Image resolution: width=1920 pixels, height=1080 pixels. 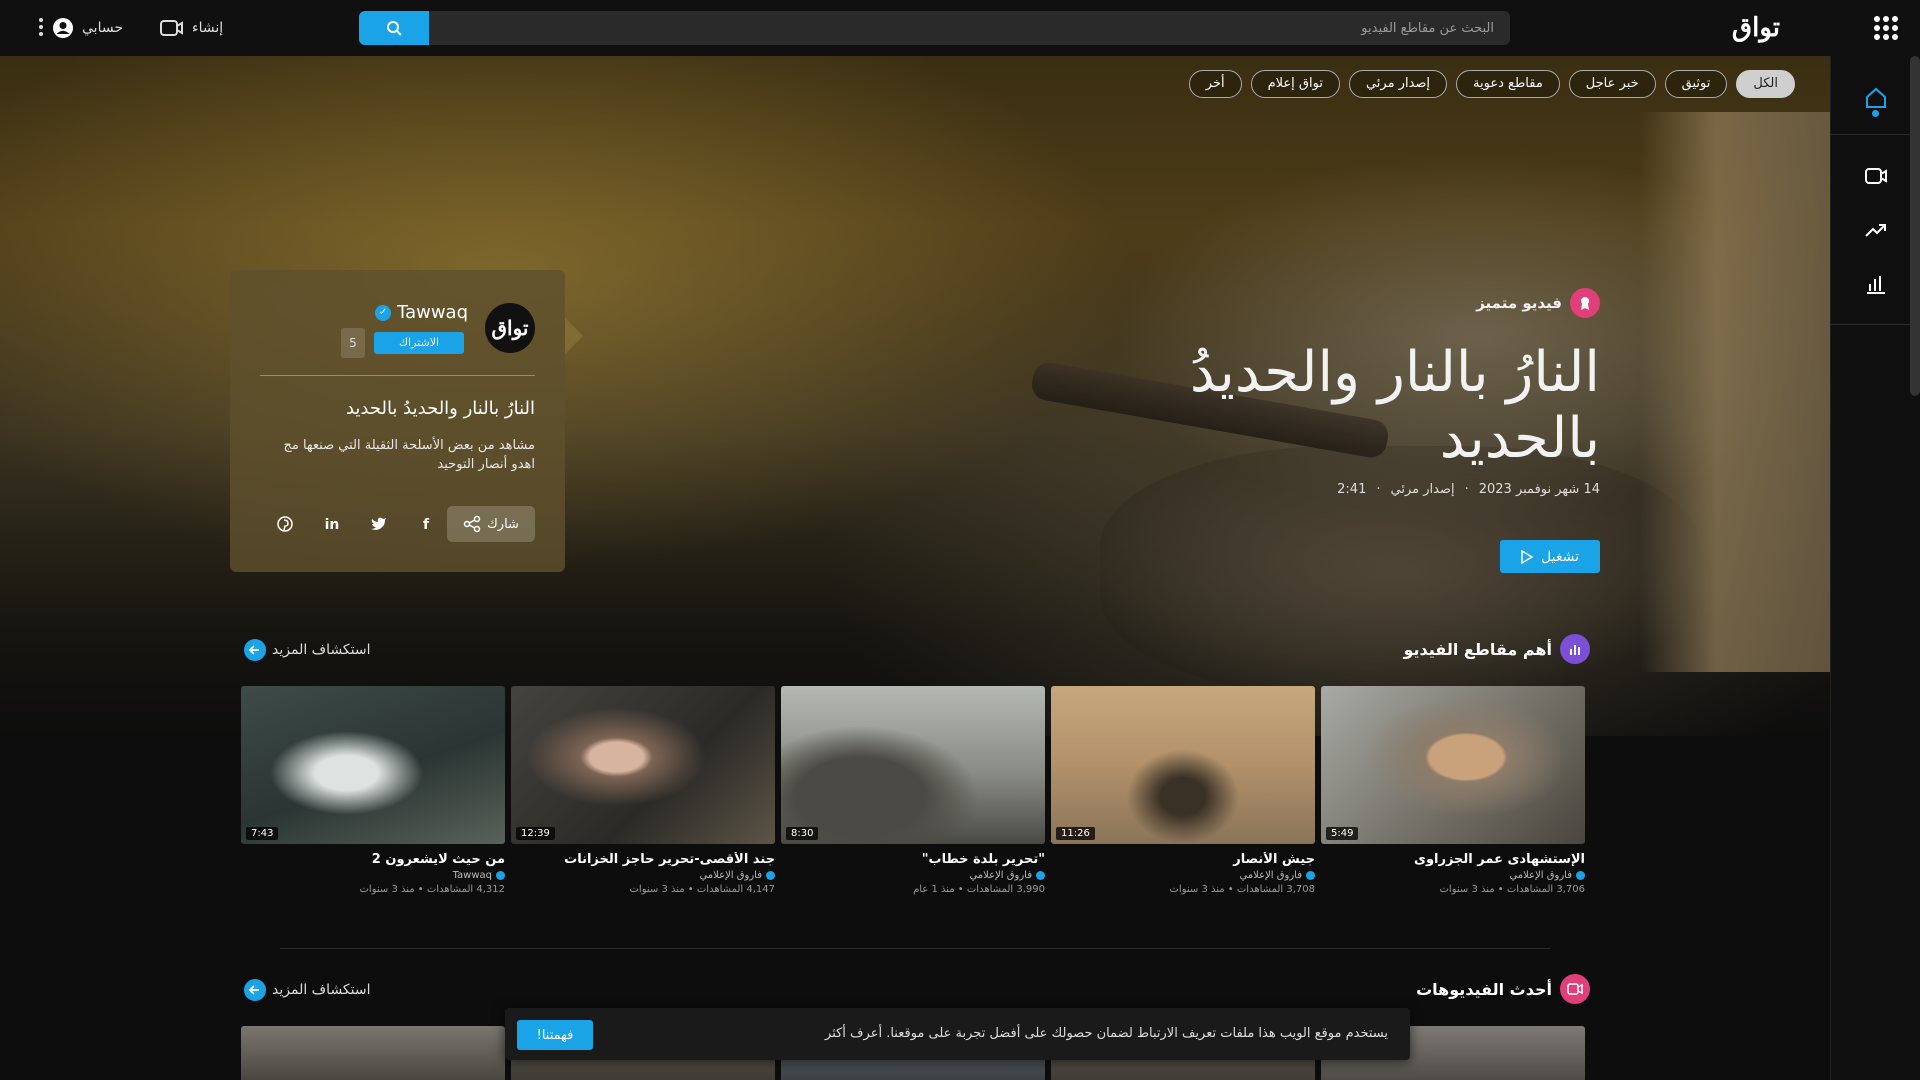 I want to click on top-bar: تواق إنشاء حسابي, so click(x=960, y=28).